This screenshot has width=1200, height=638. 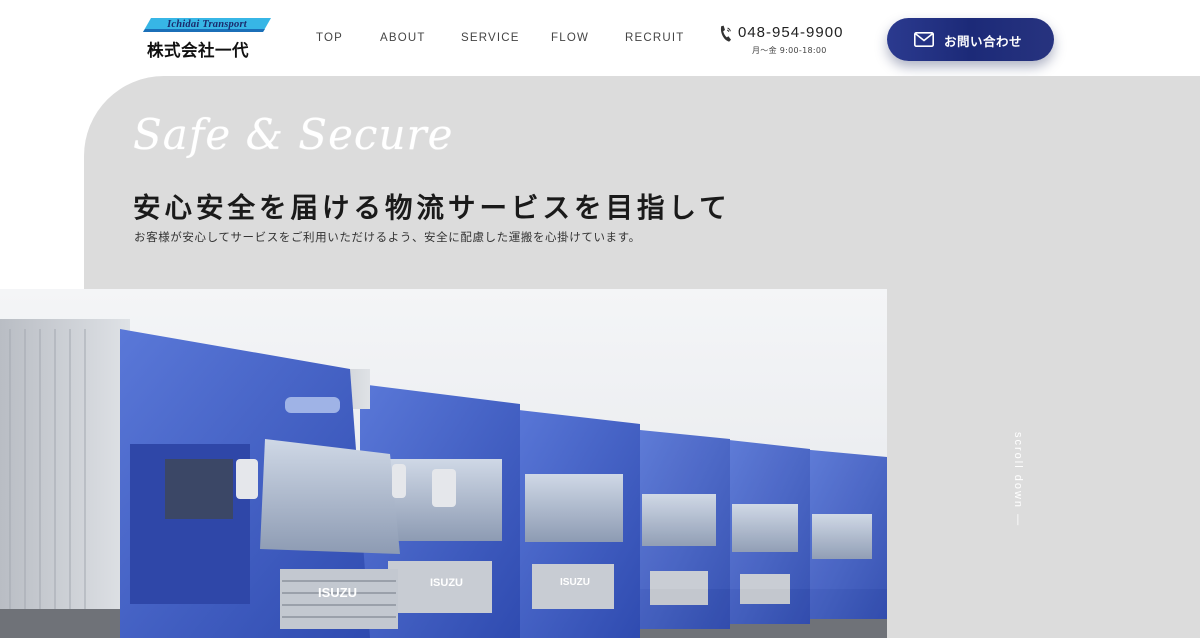 What do you see at coordinates (337, 592) in the screenshot?
I see `grille-brand-1: ISUZU` at bounding box center [337, 592].